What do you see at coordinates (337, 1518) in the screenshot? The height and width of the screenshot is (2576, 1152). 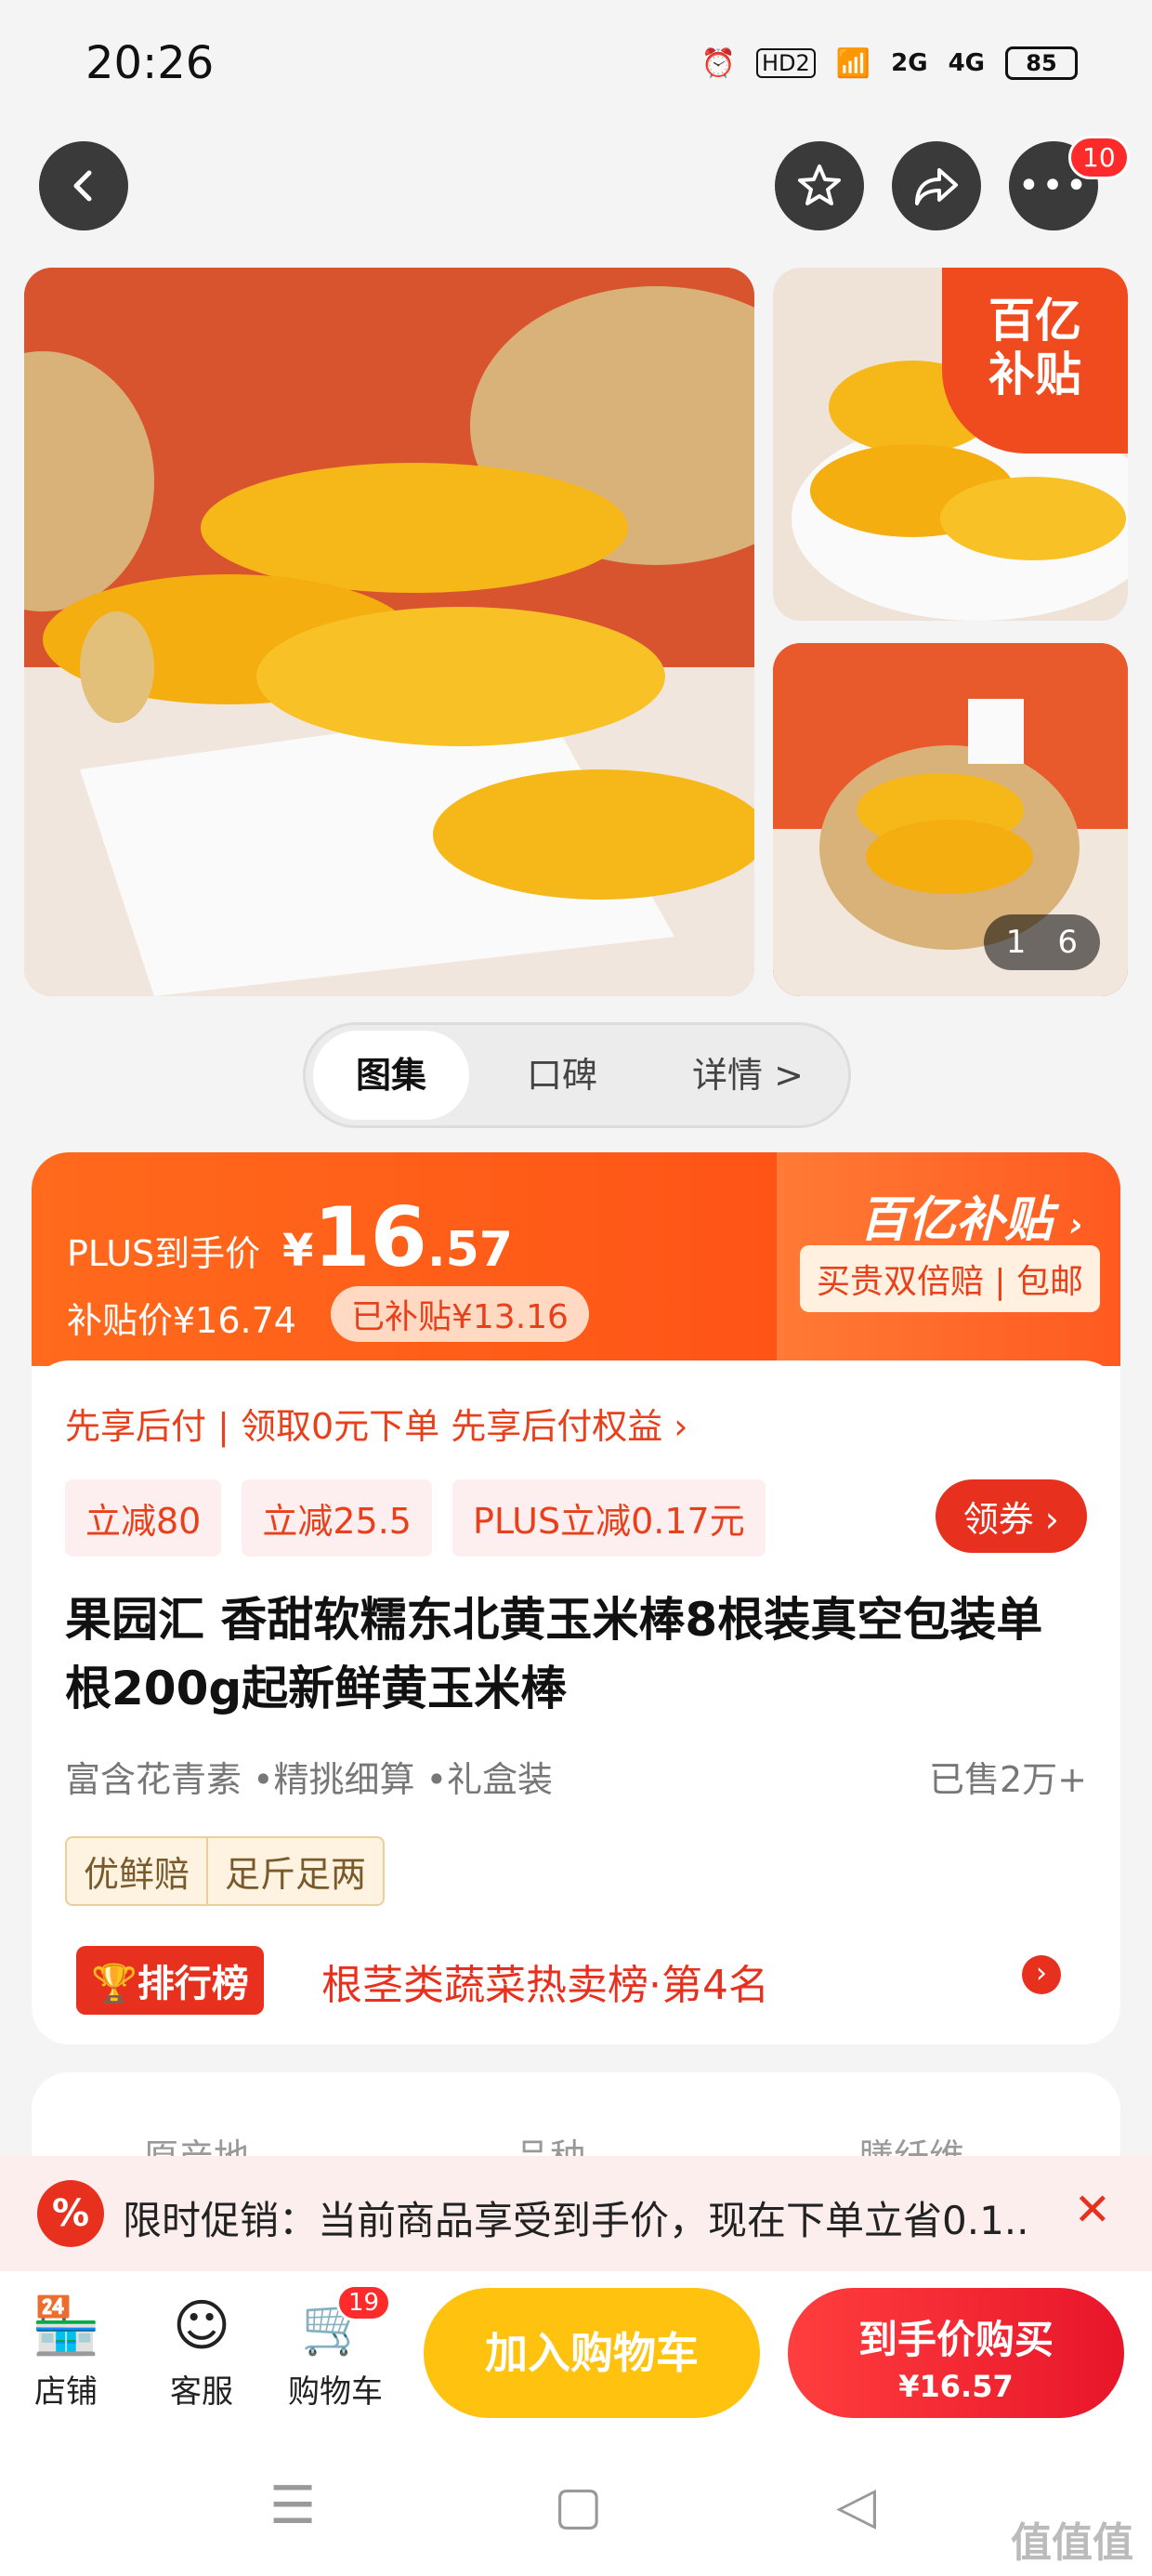 I see `coupon-item: 立减25.5` at bounding box center [337, 1518].